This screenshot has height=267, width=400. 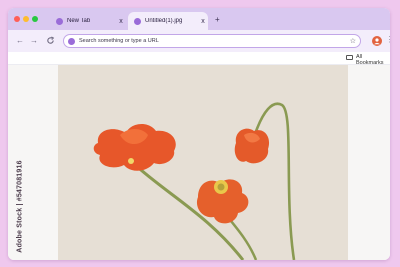 I want to click on browser-toolbar: ← → Search something or type a URL ☆ ⋮, so click(x=199, y=41).